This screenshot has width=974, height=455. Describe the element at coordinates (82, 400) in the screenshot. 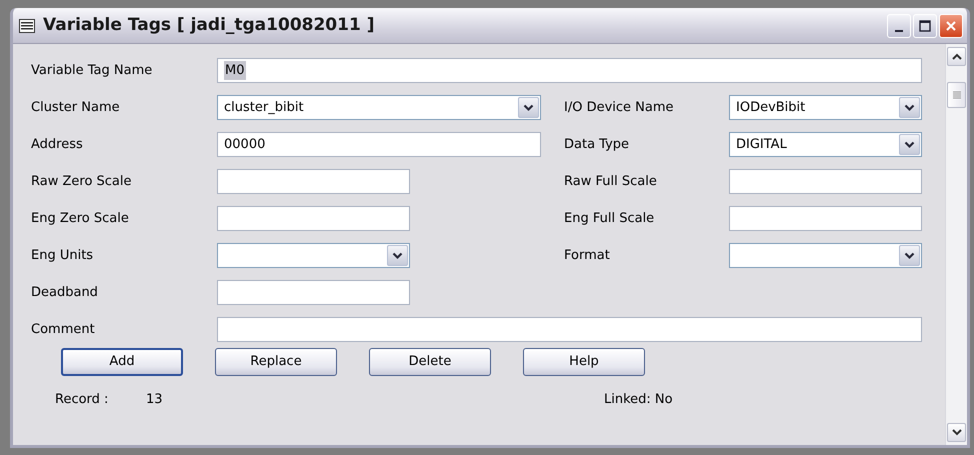

I see `record-label: Record :` at that location.